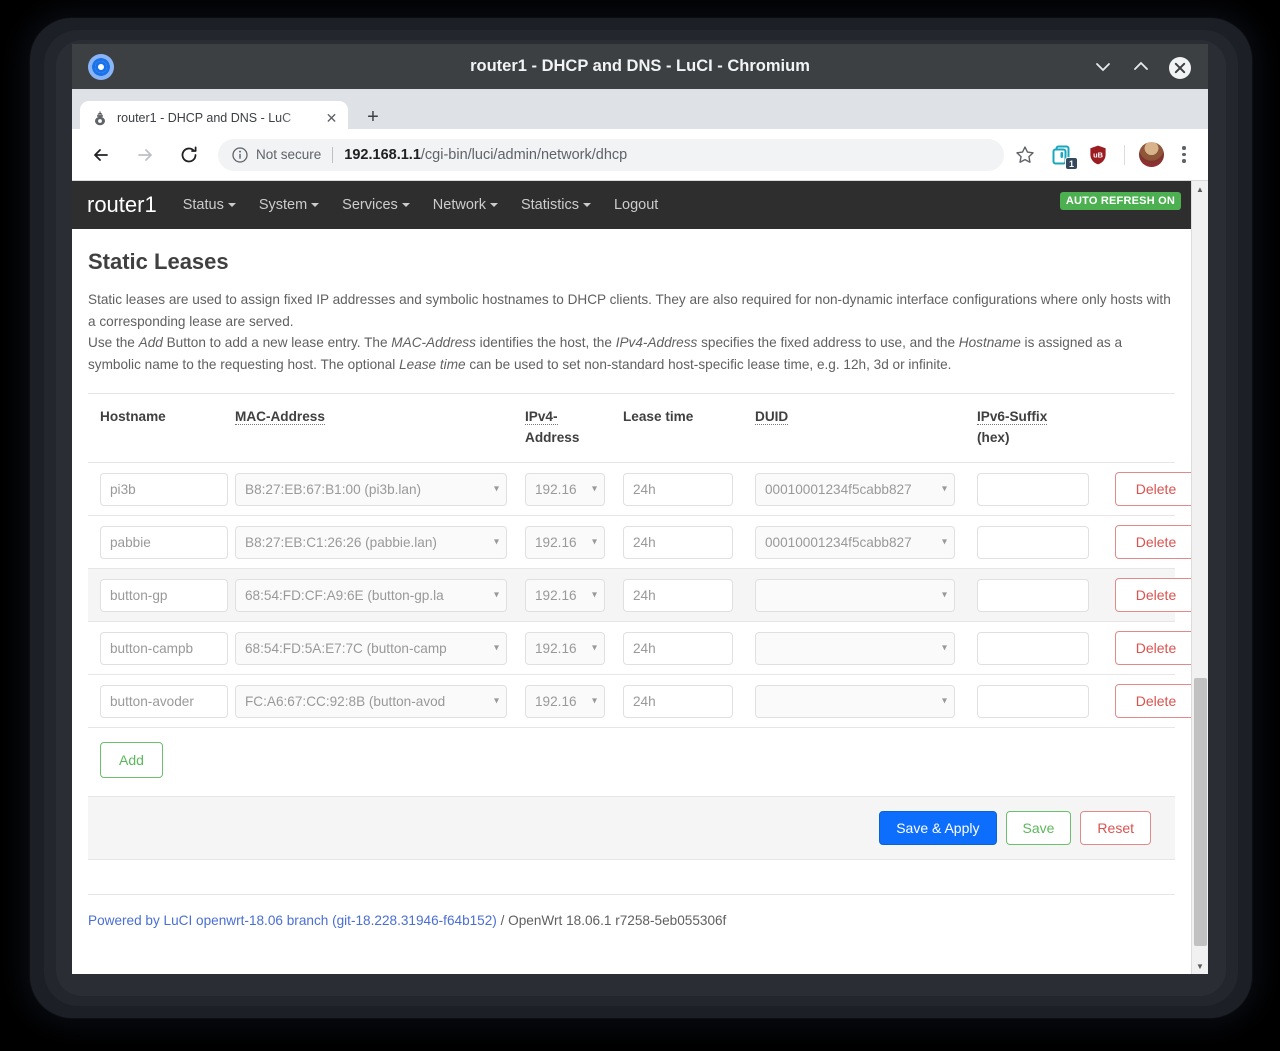  Describe the element at coordinates (101, 66) in the screenshot. I see `chromium-icon` at that location.